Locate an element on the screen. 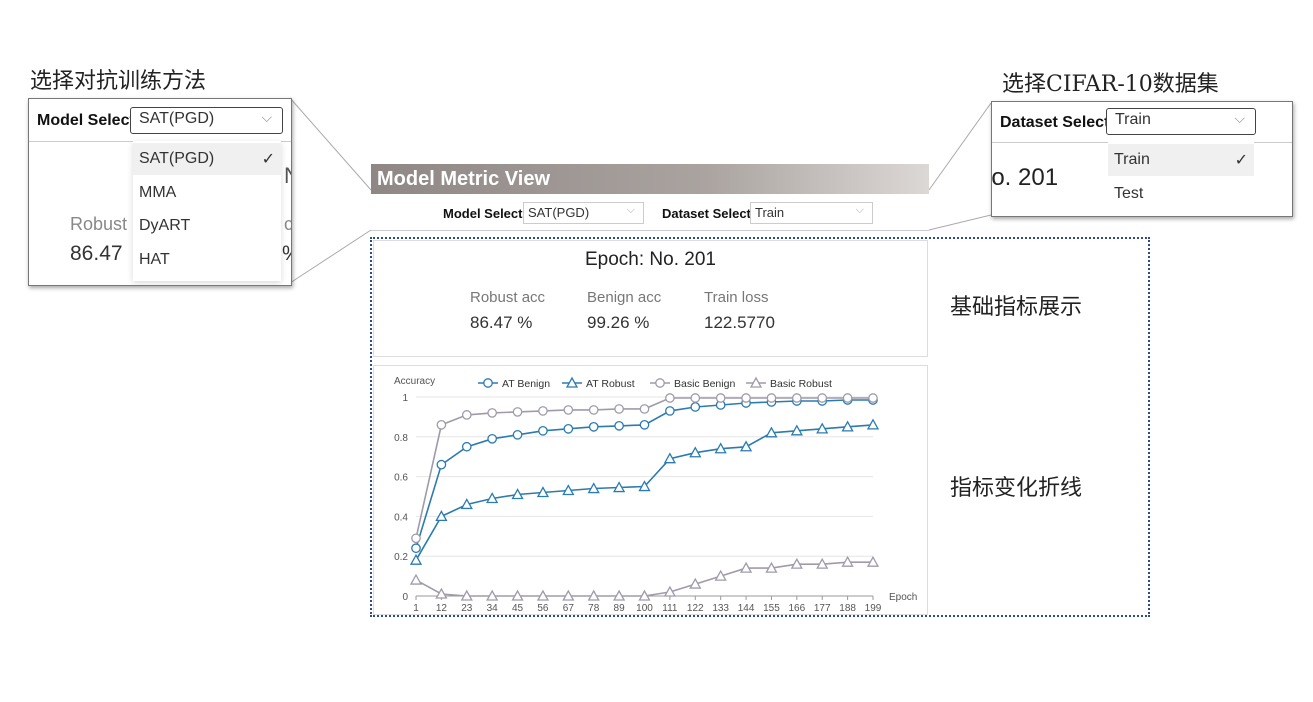  background-robust-label: Robust is located at coordinates (99, 224).